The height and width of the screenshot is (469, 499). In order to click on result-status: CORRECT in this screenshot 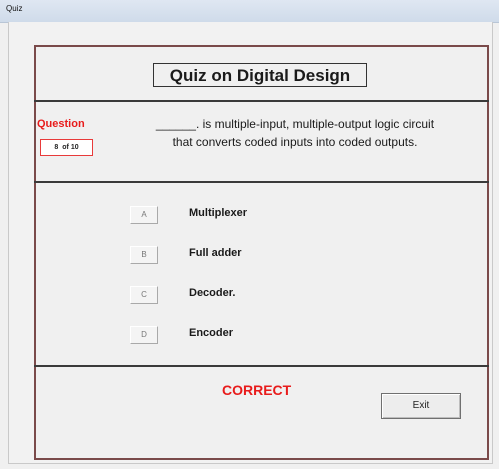, I will do `click(257, 390)`.